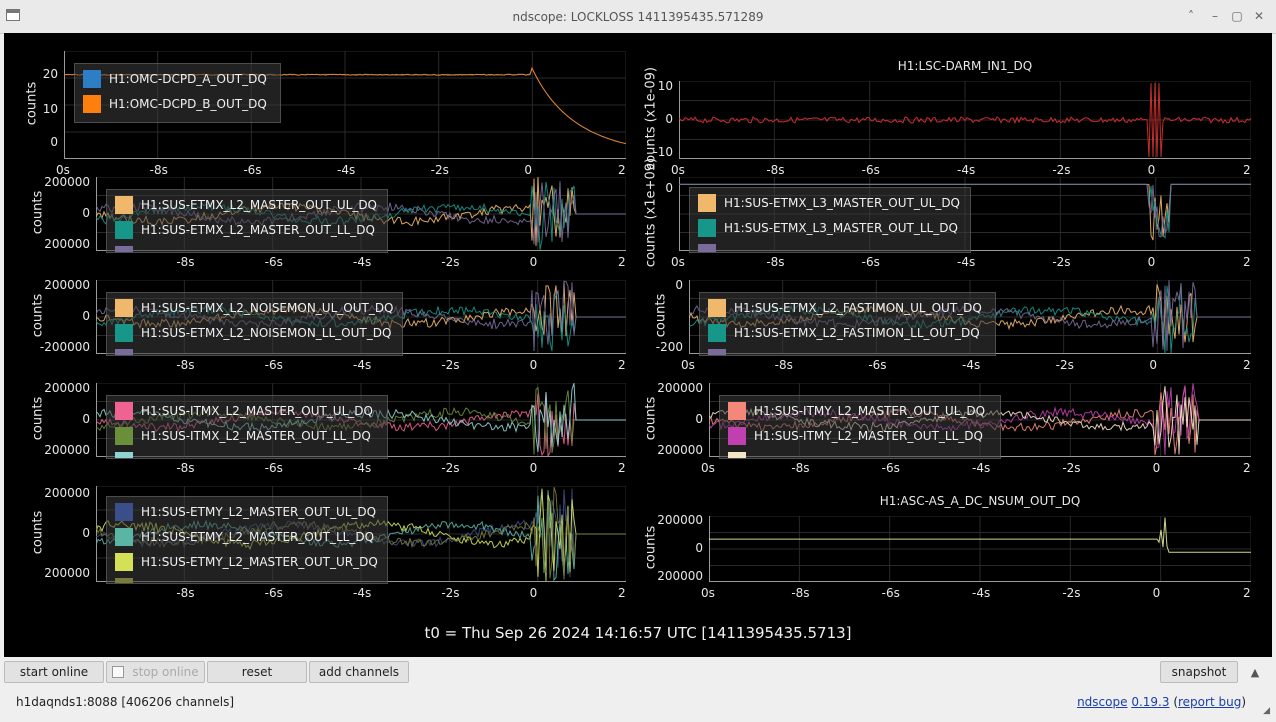  What do you see at coordinates (54, 672) in the screenshot?
I see `start-online-button: start online` at bounding box center [54, 672].